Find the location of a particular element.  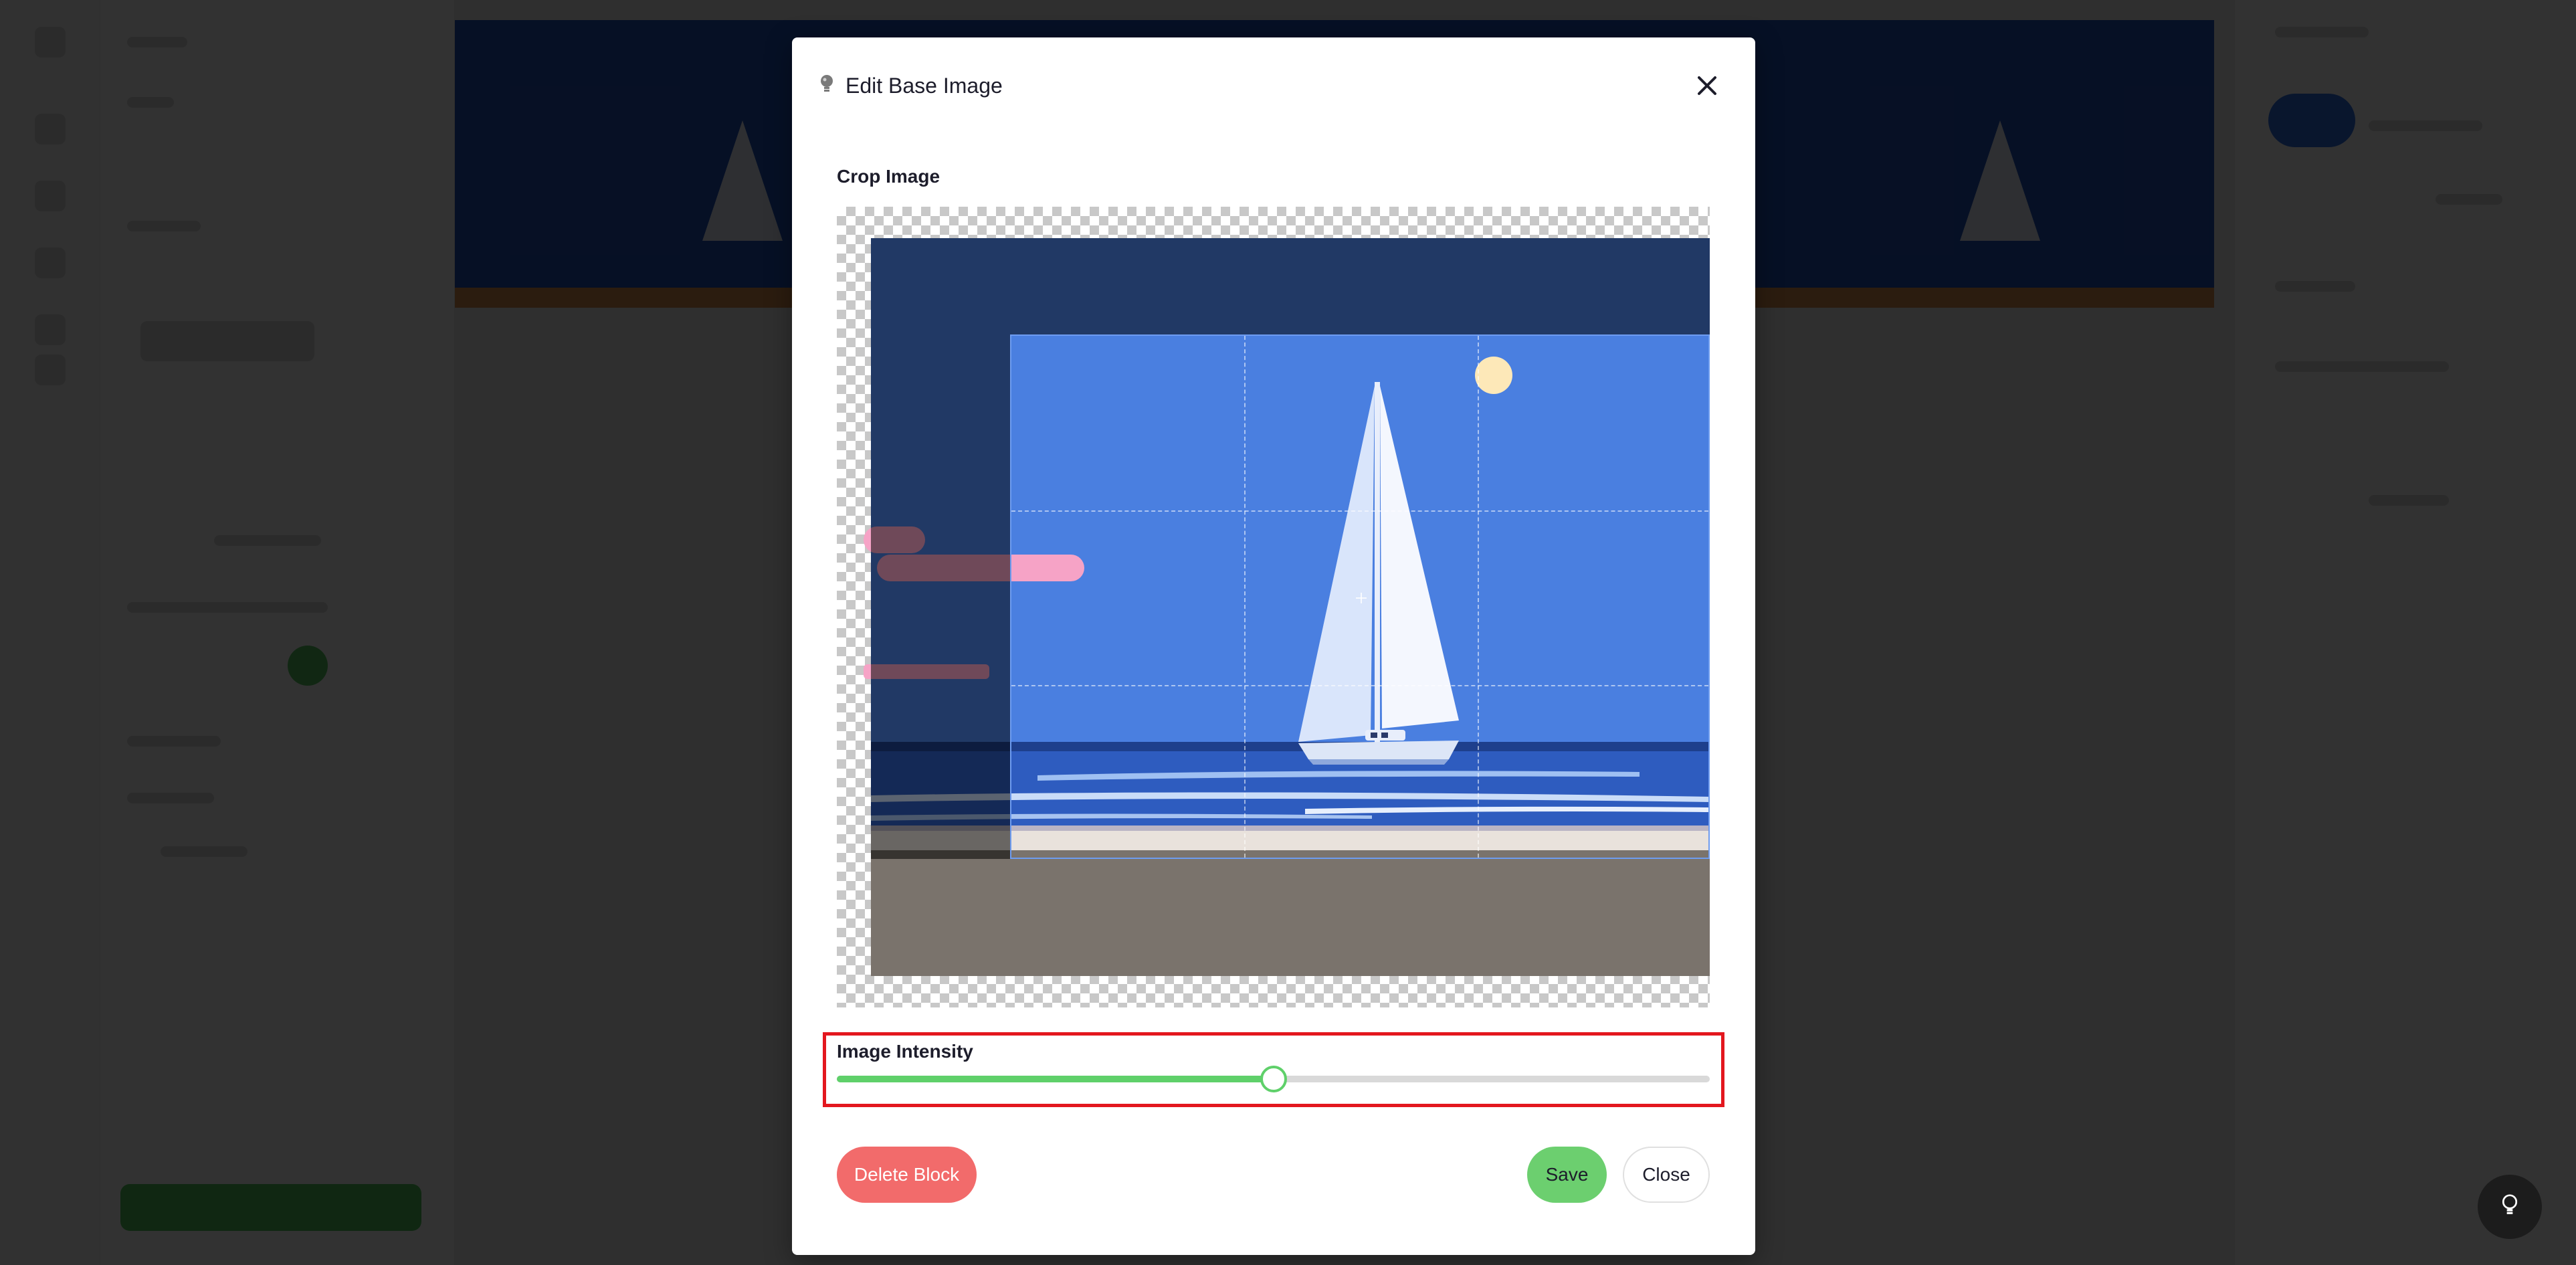

crop-center-icon is located at coordinates (1361, 598).